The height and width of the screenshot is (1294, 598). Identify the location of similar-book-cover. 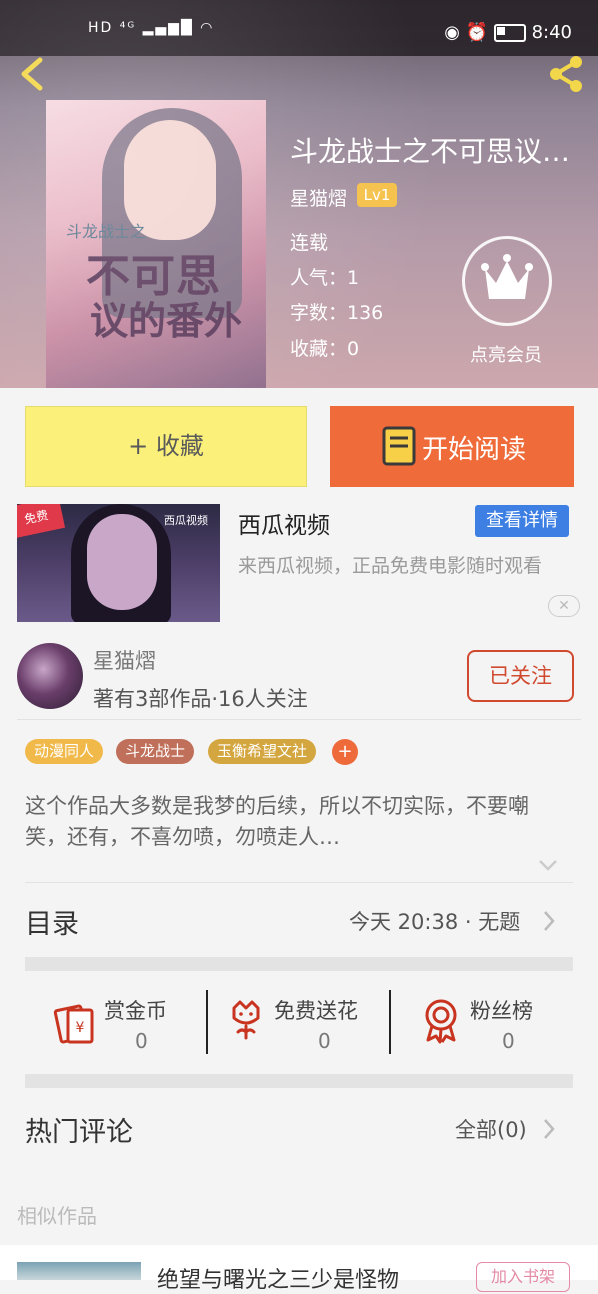
(79, 1271).